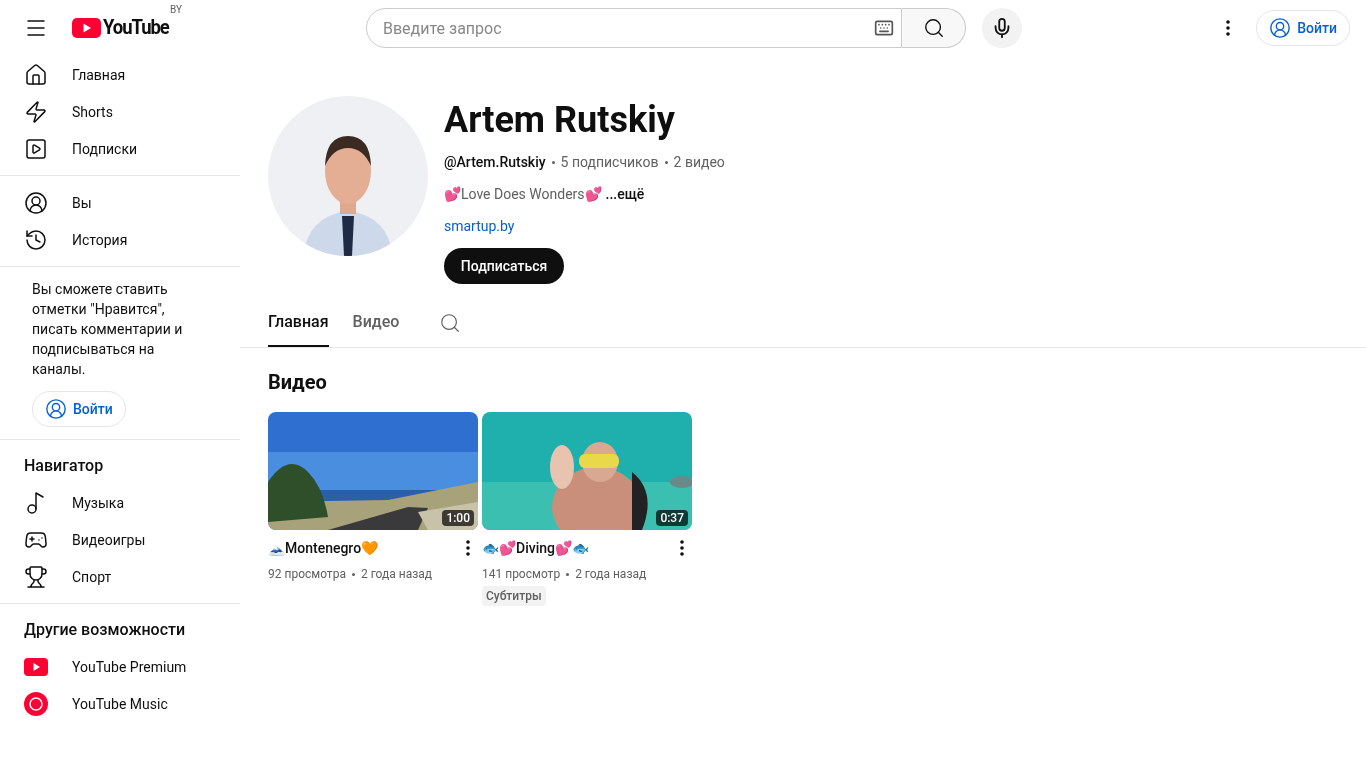 The height and width of the screenshot is (768, 1366). Describe the element at coordinates (120, 539) in the screenshot. I see `sidebar-item: Видеоигры` at that location.